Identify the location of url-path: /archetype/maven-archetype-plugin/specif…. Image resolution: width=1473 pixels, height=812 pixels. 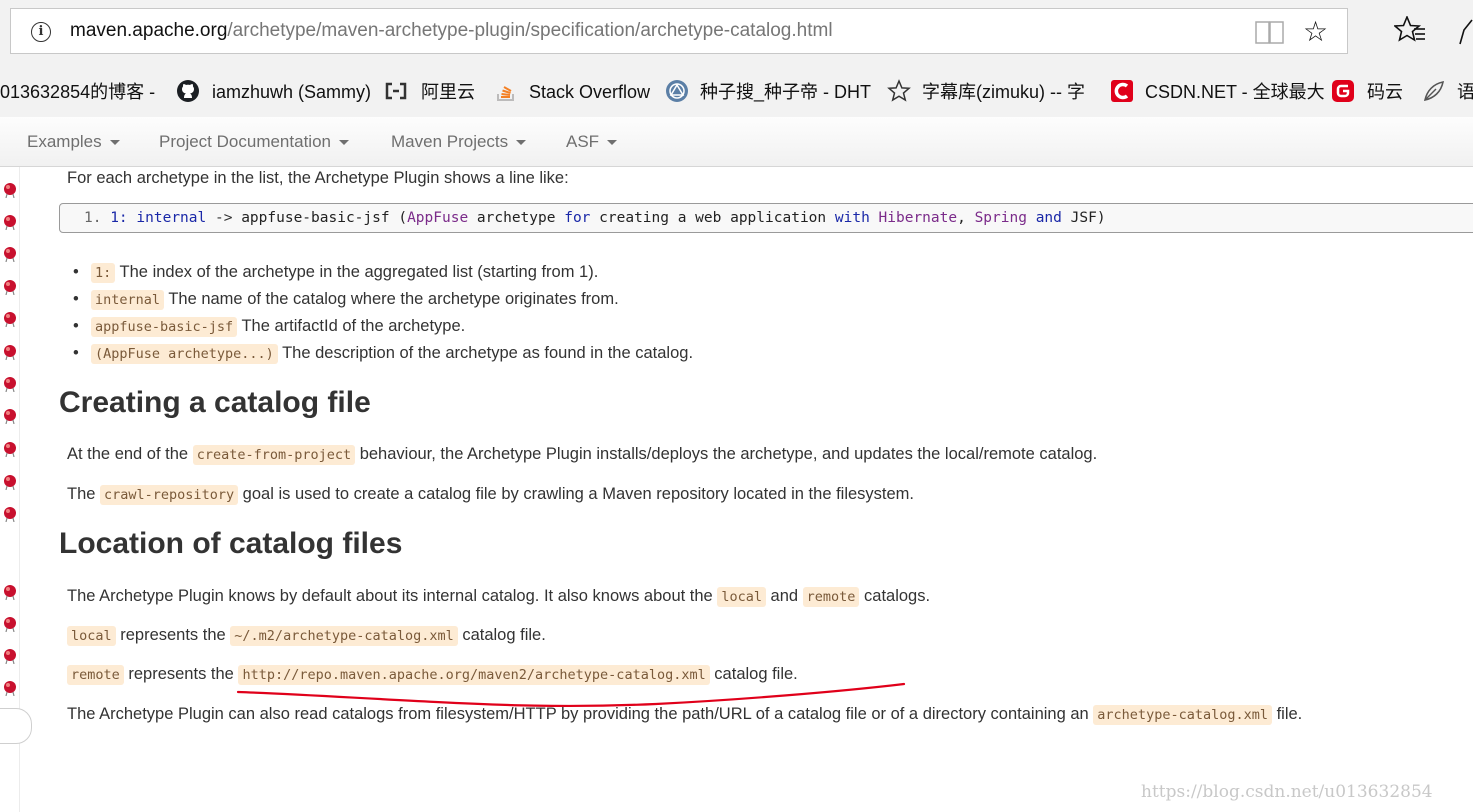
(530, 30).